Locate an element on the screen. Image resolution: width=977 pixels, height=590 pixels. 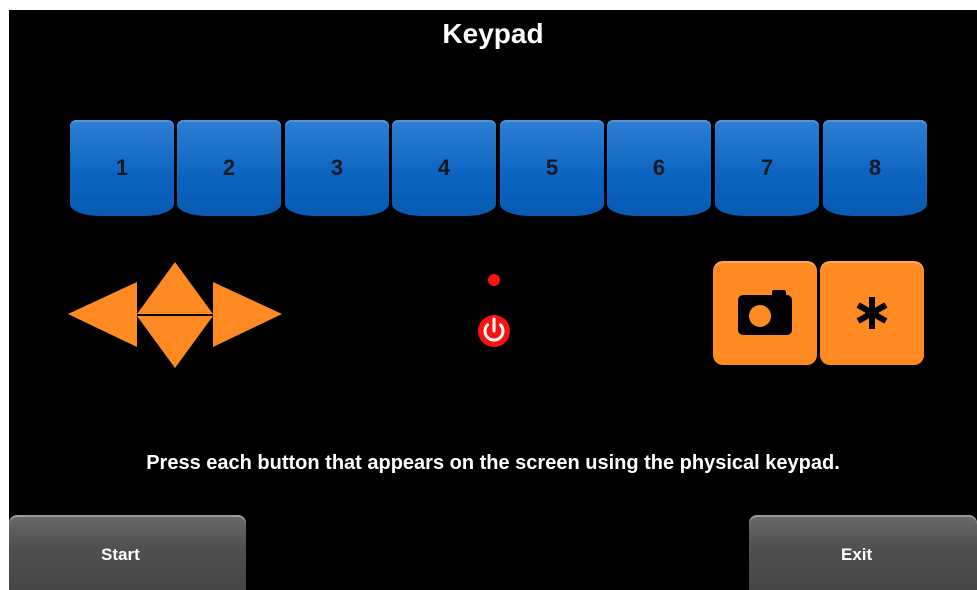
page-title: Keypad is located at coordinates (493, 33).